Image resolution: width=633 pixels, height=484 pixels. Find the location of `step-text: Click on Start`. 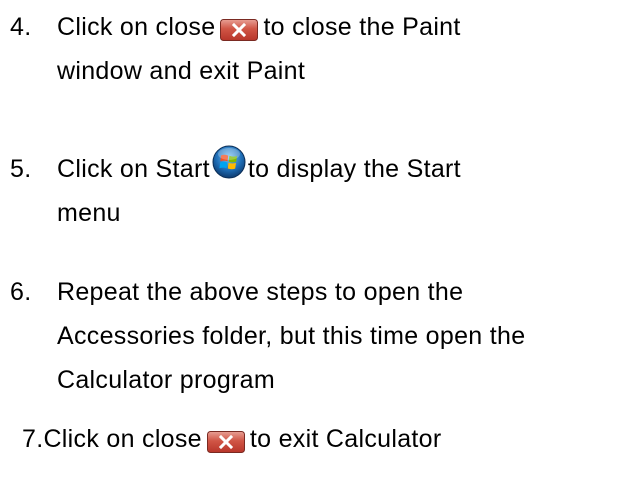

step-text: Click on Start is located at coordinates (133, 169).